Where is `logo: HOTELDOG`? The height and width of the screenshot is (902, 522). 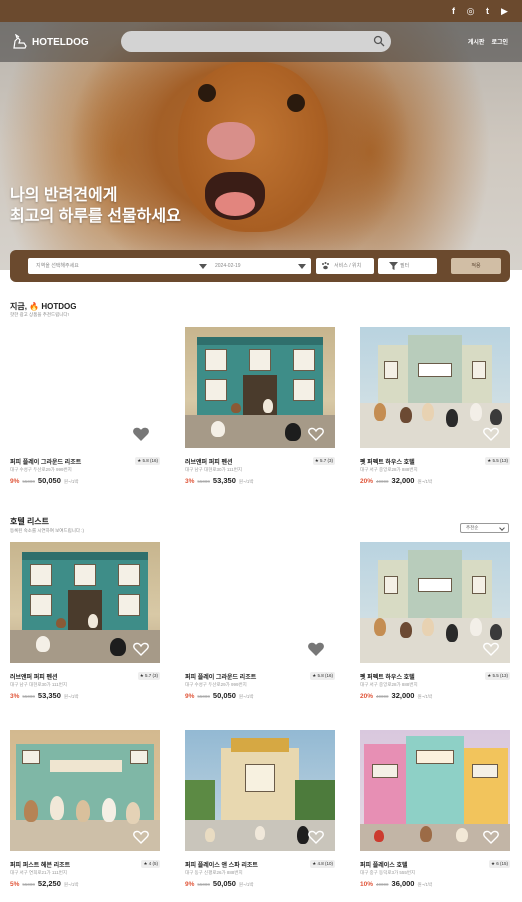
logo: HOTELDOG is located at coordinates (50, 42).